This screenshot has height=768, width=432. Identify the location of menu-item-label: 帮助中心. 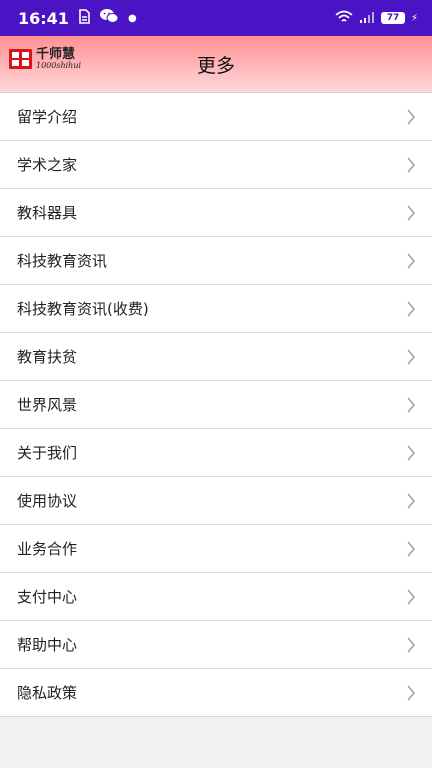
(47, 645).